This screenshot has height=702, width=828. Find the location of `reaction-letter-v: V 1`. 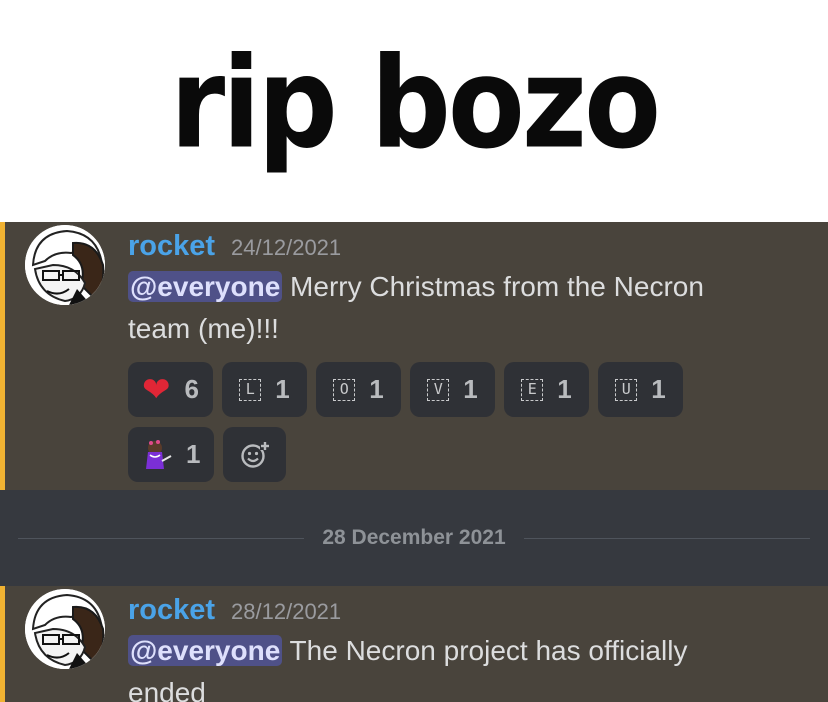

reaction-letter-v: V 1 is located at coordinates (452, 389).